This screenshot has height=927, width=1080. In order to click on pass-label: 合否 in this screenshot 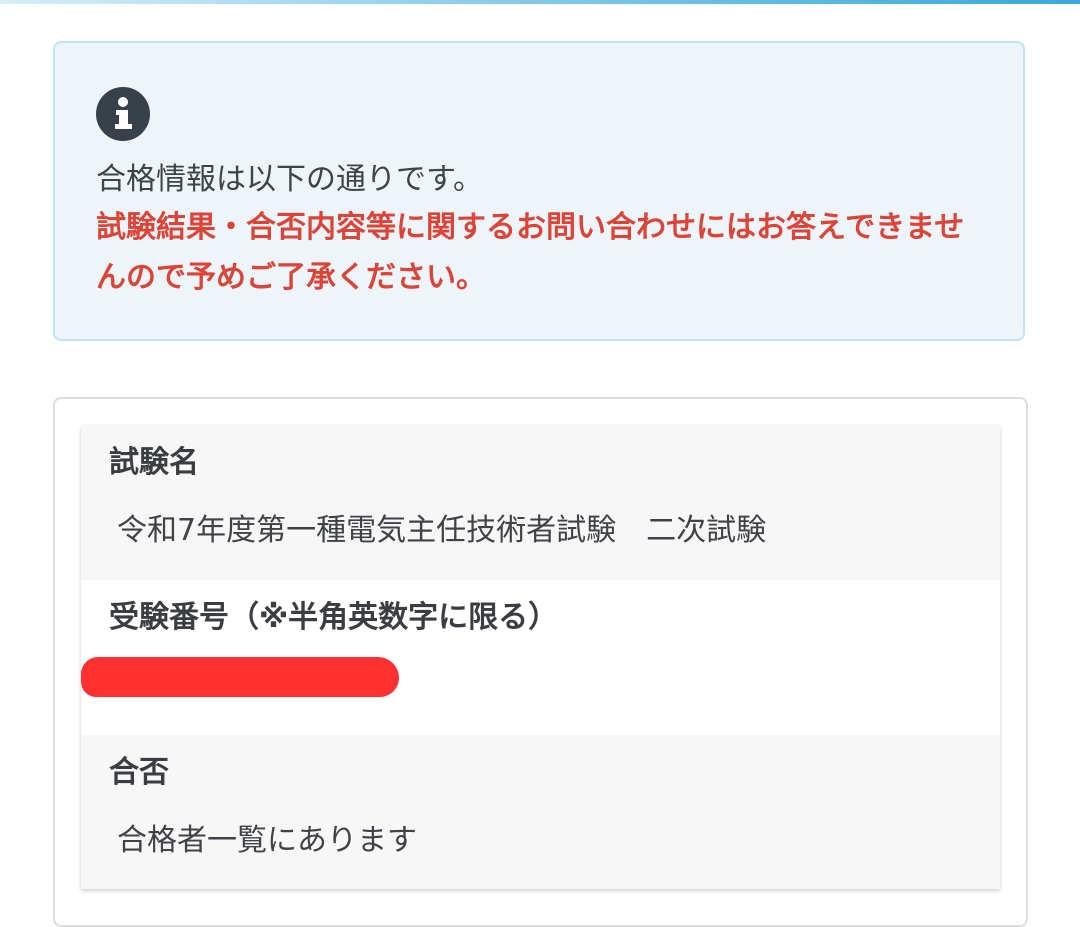, I will do `click(139, 772)`.